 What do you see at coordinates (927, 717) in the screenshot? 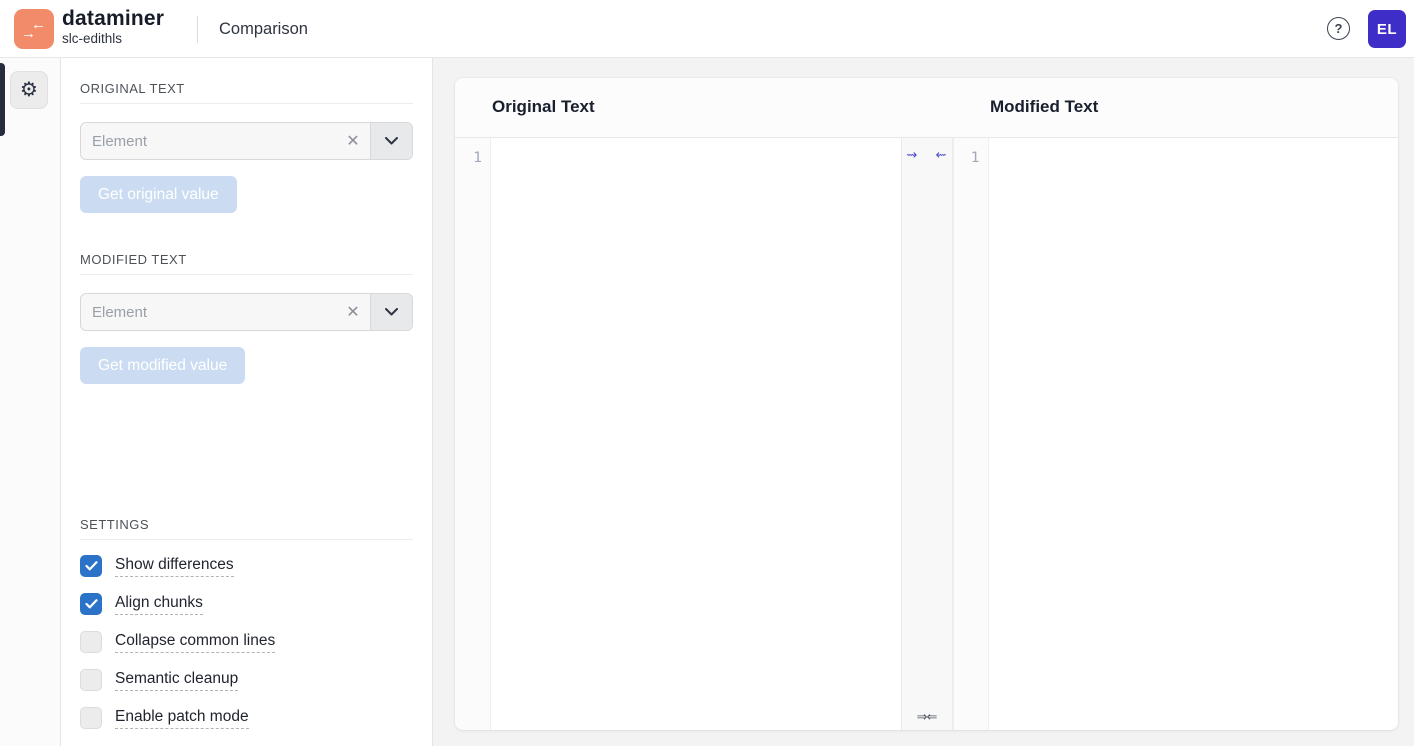
I see `align-panes-icon: ⇒⇐` at bounding box center [927, 717].